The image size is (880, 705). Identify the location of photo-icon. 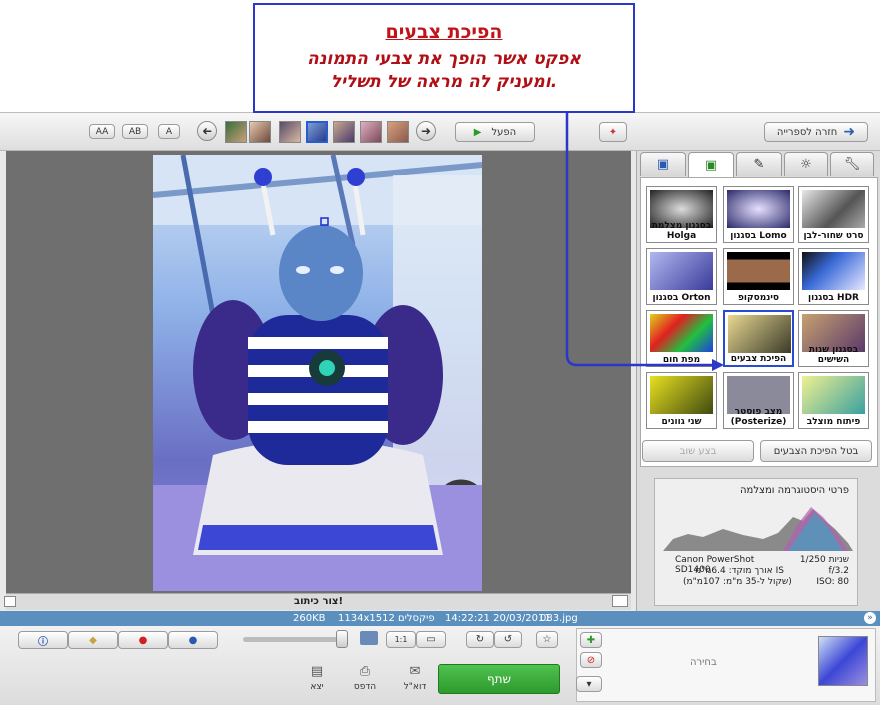
(369, 638).